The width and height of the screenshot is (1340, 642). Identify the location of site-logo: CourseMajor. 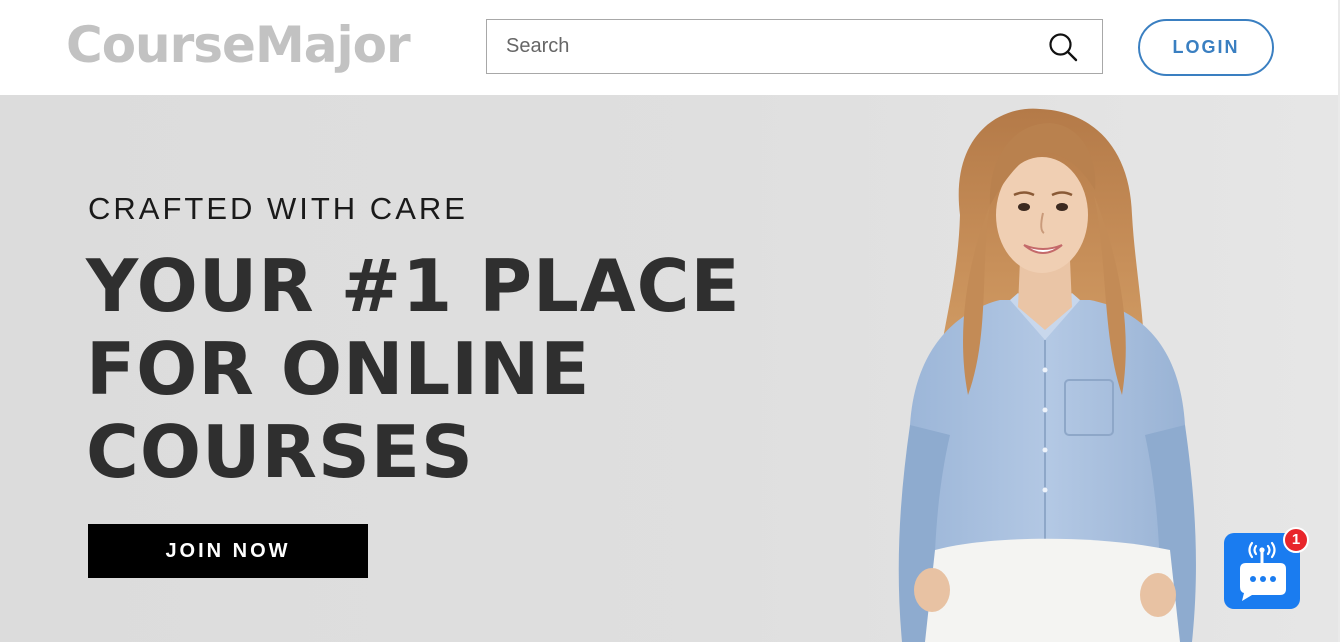
(238, 45).